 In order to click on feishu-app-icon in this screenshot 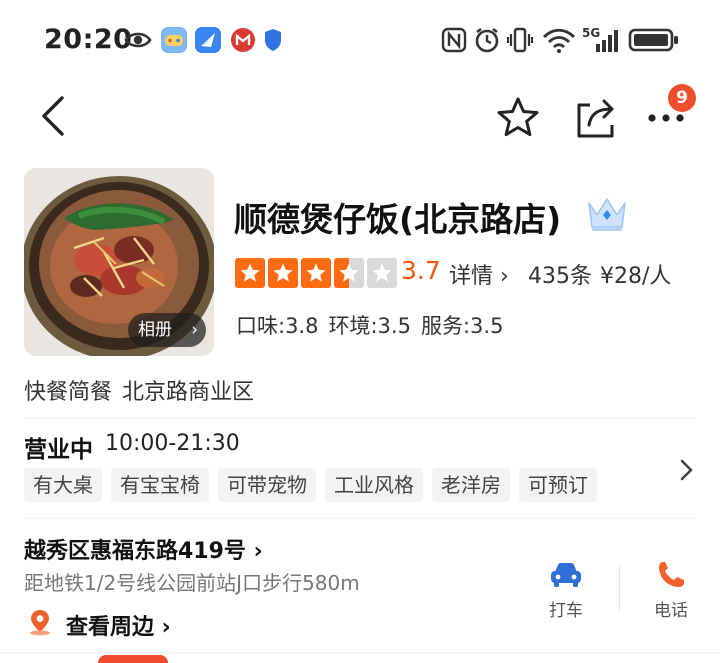, I will do `click(208, 40)`.